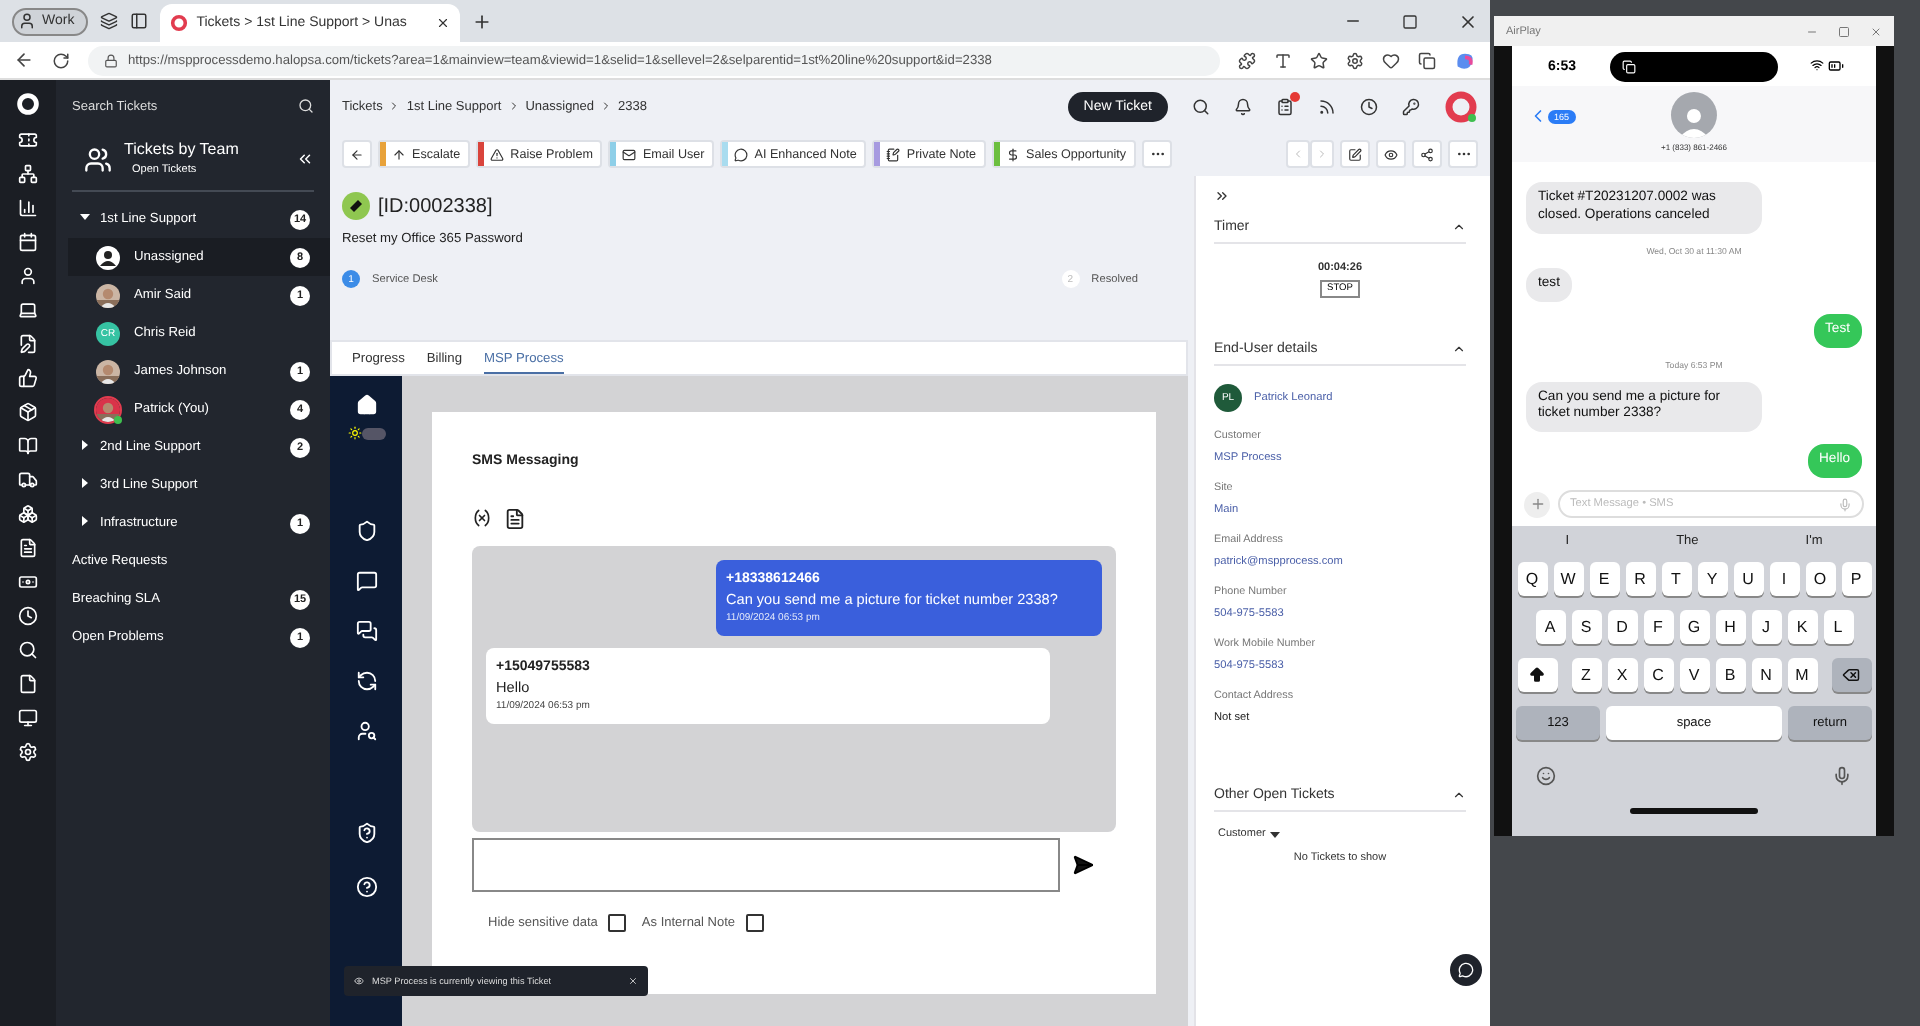  I want to click on ticket-icon, so click(28, 140).